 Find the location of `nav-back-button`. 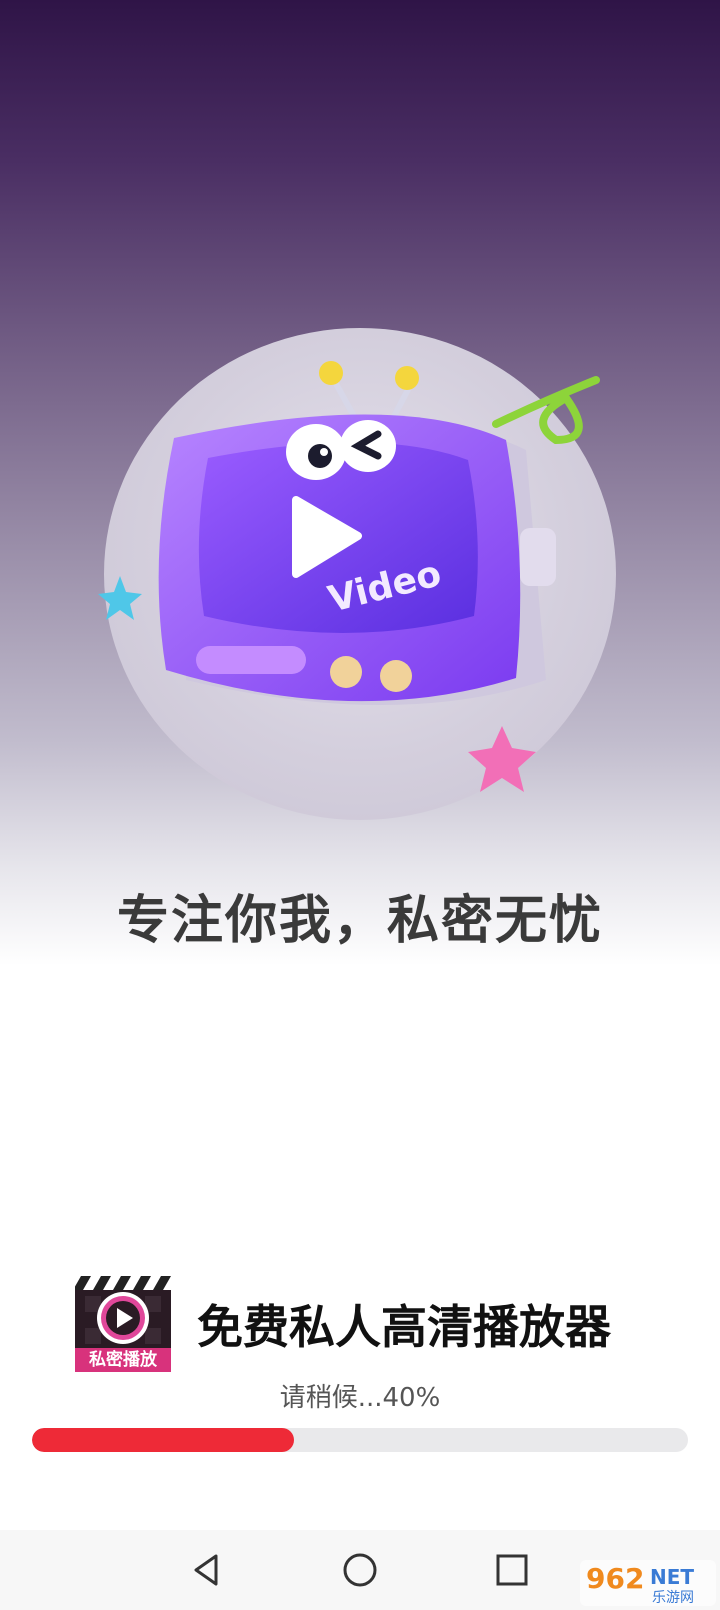

nav-back-button is located at coordinates (206, 1570).